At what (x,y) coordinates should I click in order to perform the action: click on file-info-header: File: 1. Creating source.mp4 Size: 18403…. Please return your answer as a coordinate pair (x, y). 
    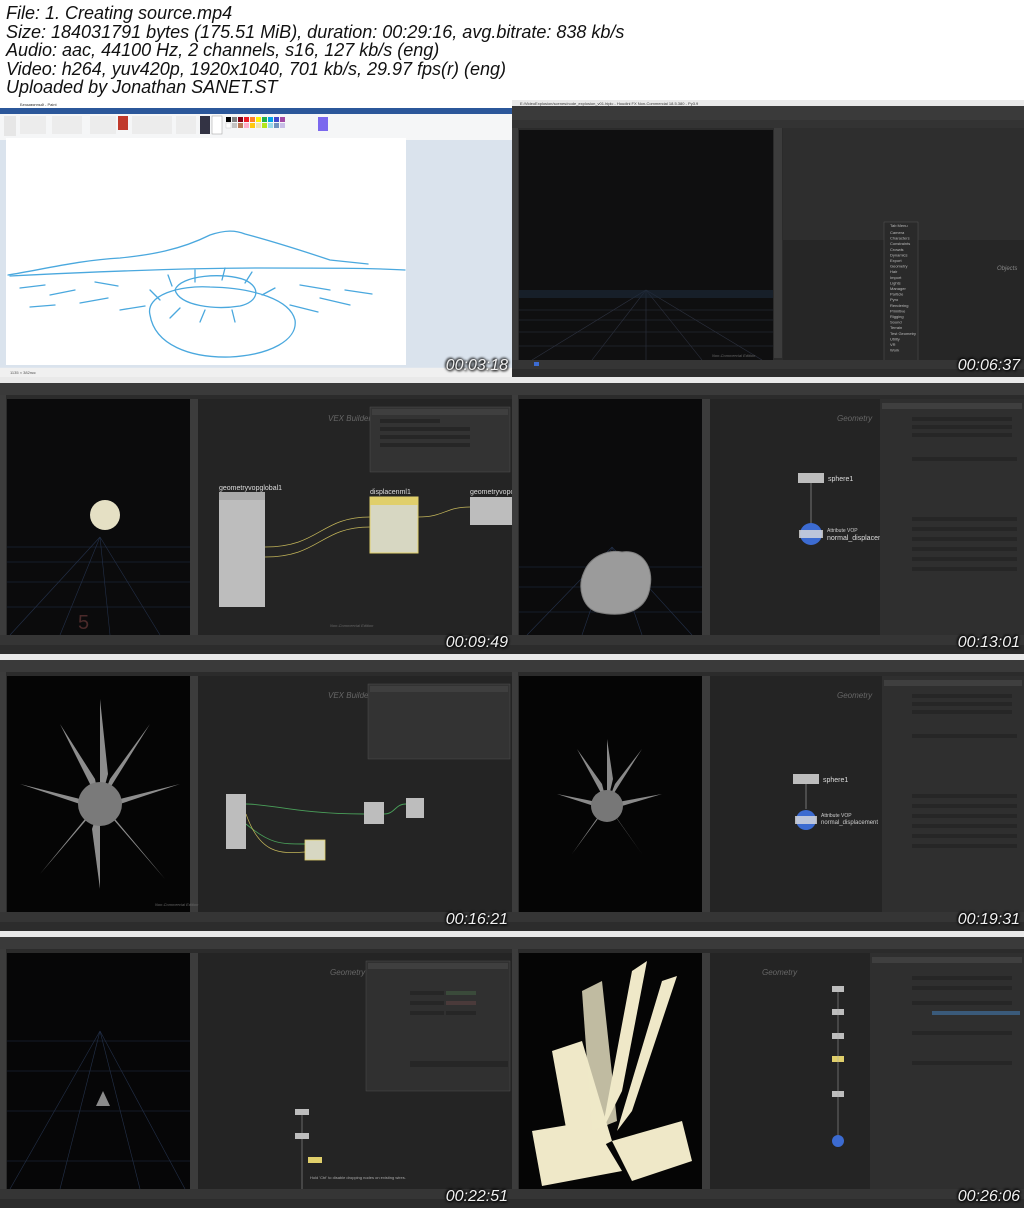
    Looking at the image, I should click on (512, 50).